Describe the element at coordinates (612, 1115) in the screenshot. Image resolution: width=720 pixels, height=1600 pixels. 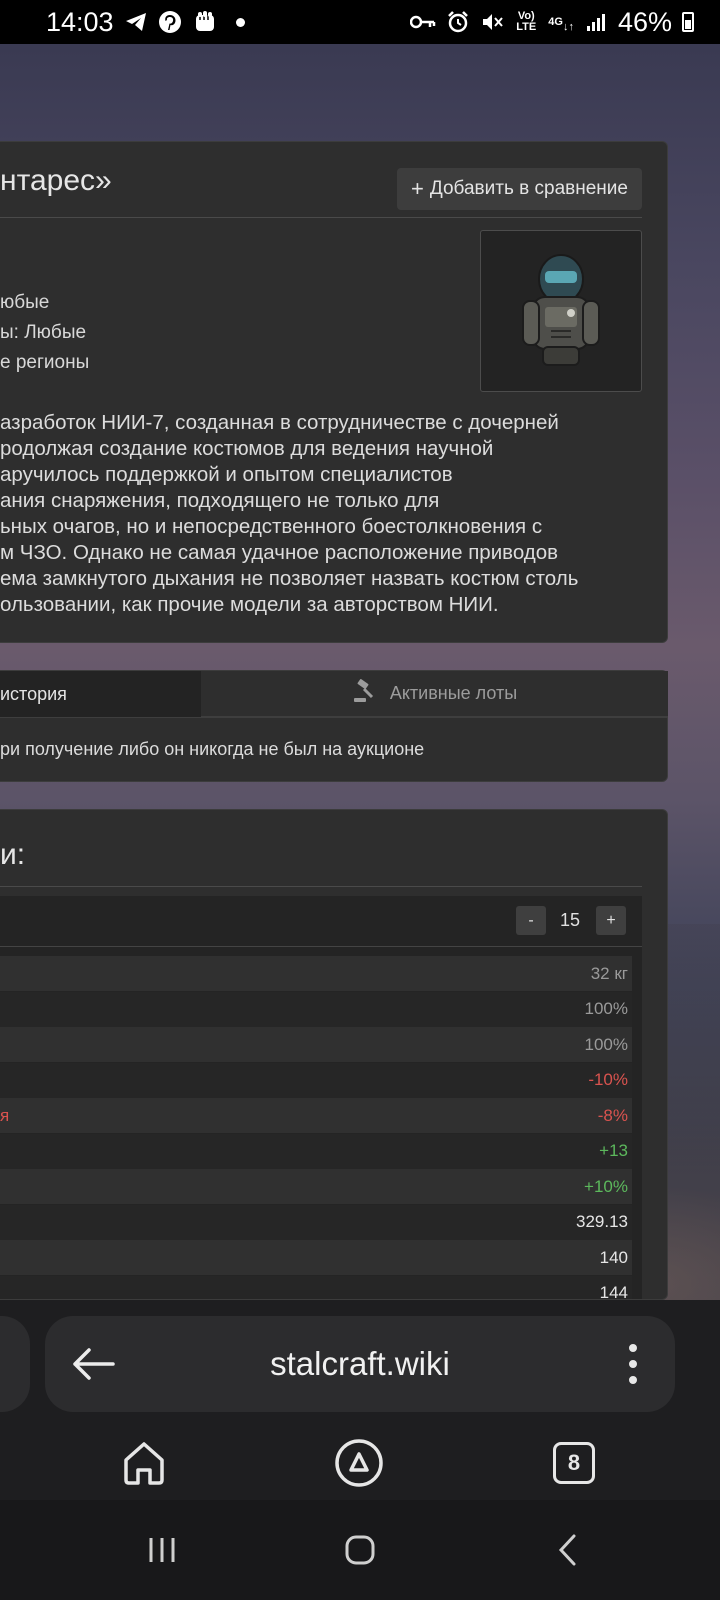
I see `stat-value: -8%` at that location.